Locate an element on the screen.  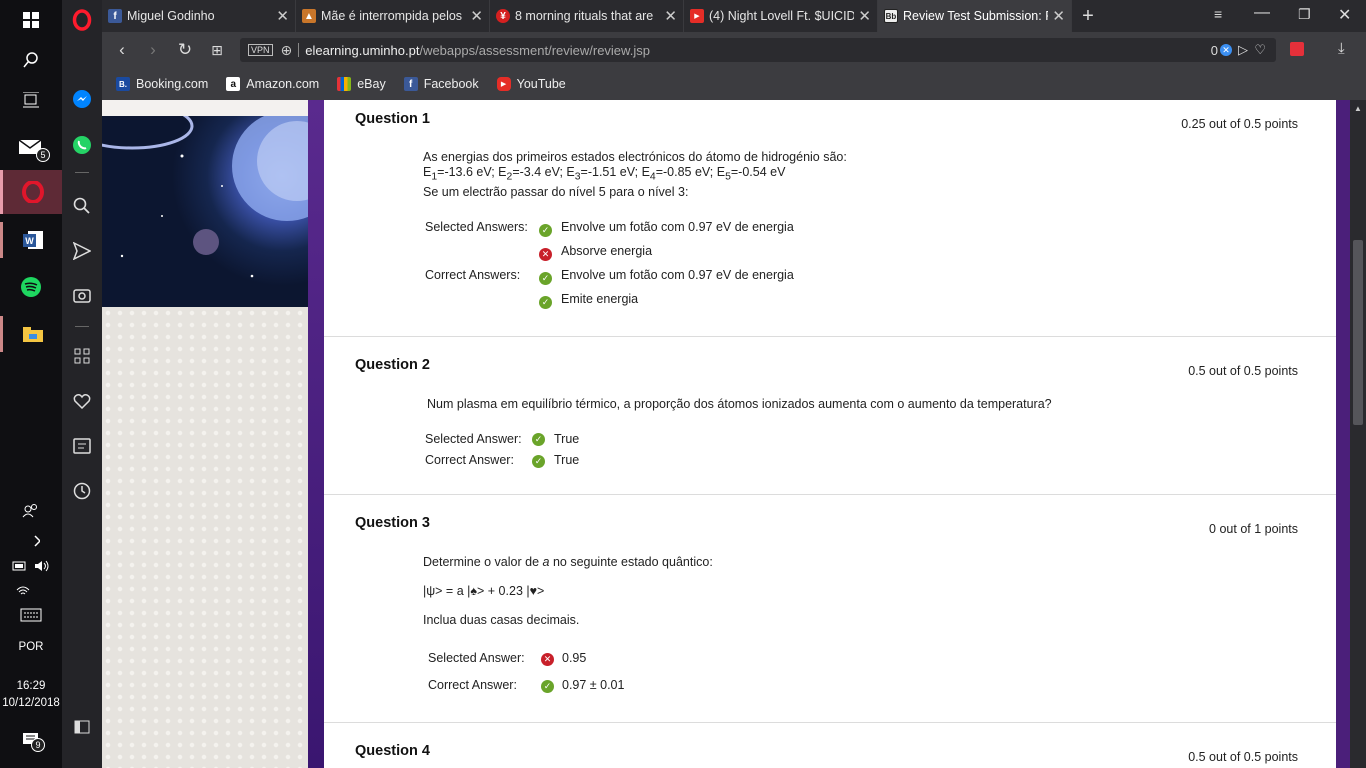
task-view-button is located at coordinates (31, 100).